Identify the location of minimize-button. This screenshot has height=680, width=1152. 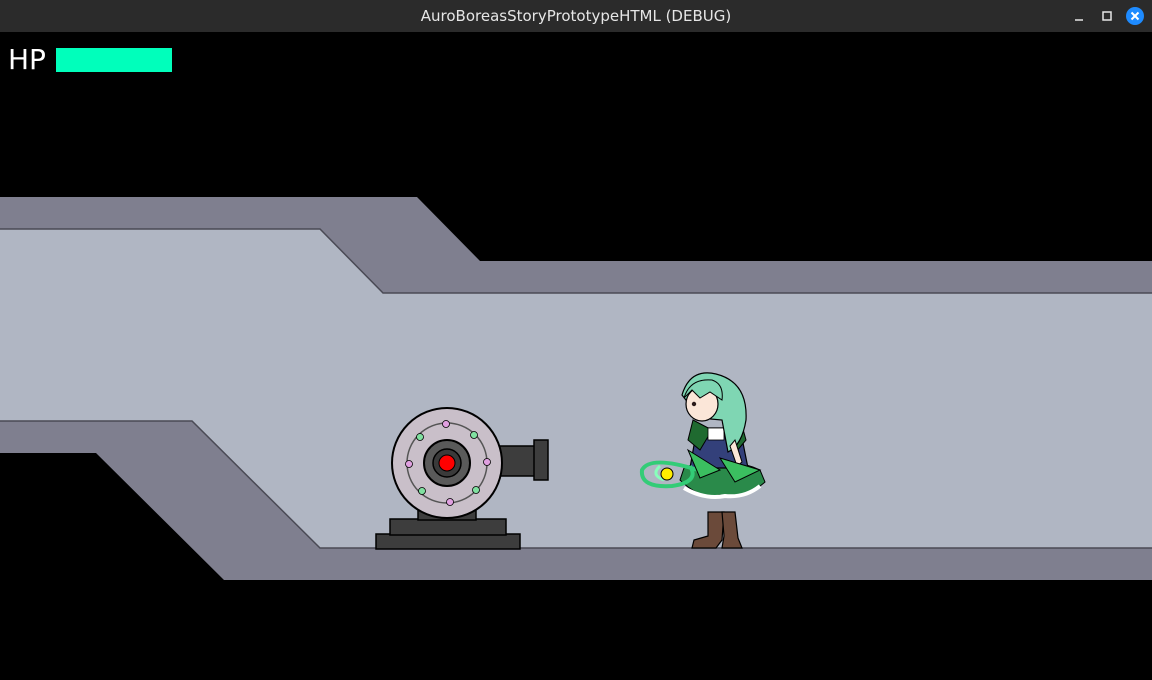
(1079, 16).